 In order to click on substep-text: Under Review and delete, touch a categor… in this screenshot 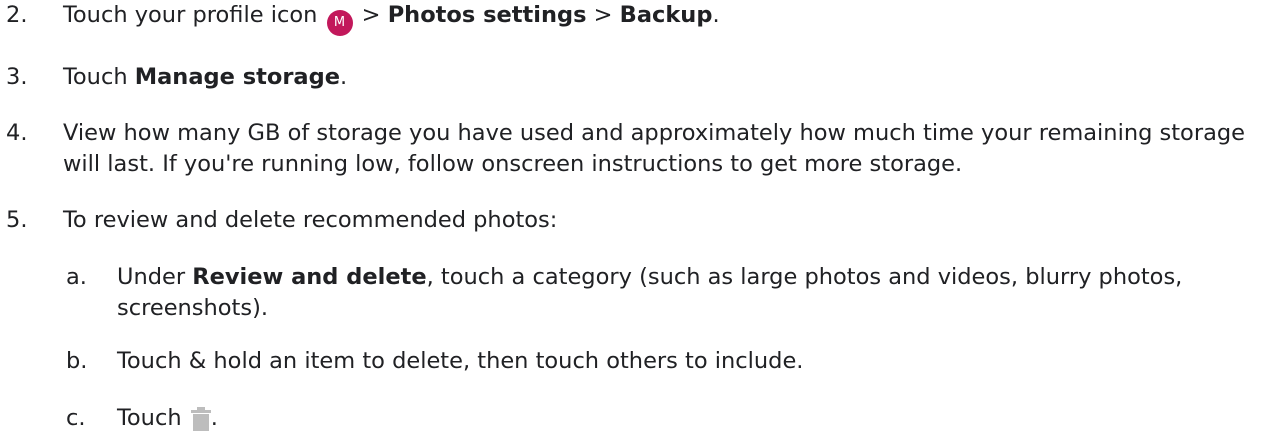, I will do `click(697, 293)`.